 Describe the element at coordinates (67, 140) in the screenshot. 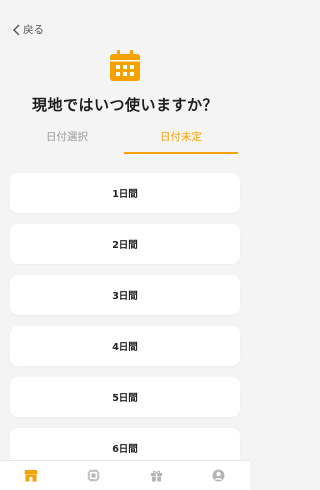

I see `tab-select-date: 日付選択` at that location.